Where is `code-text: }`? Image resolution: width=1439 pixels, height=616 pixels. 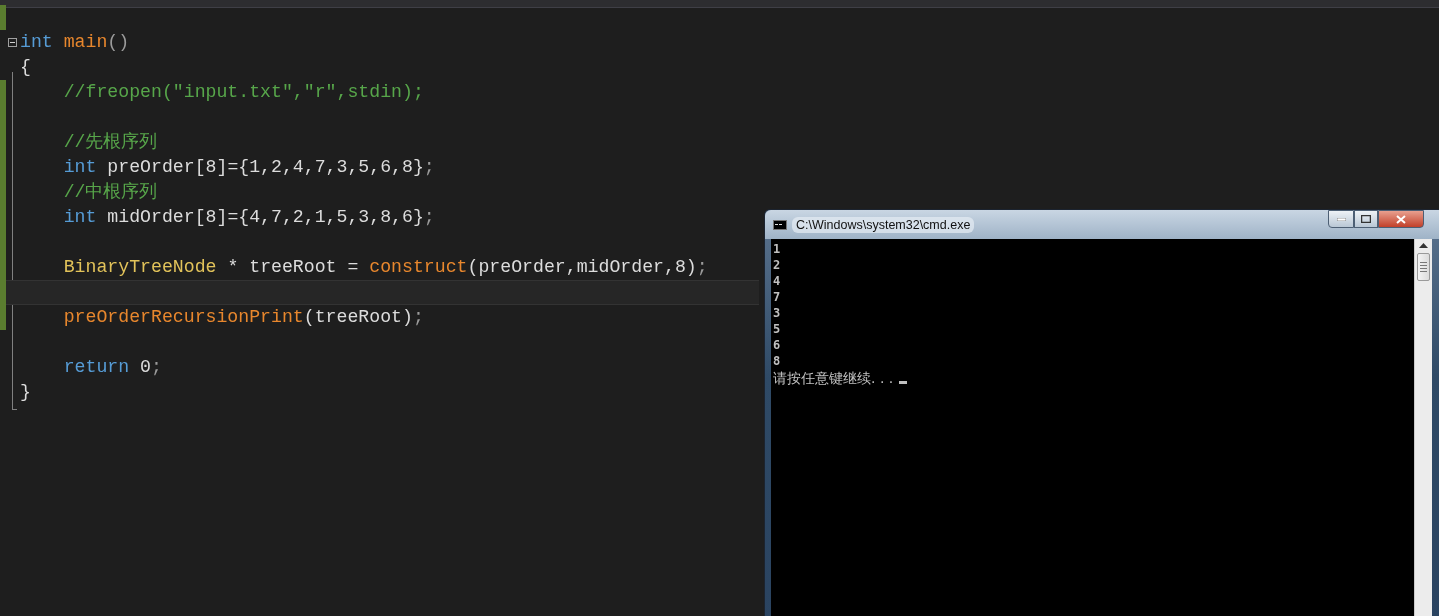 code-text: } is located at coordinates (25, 392).